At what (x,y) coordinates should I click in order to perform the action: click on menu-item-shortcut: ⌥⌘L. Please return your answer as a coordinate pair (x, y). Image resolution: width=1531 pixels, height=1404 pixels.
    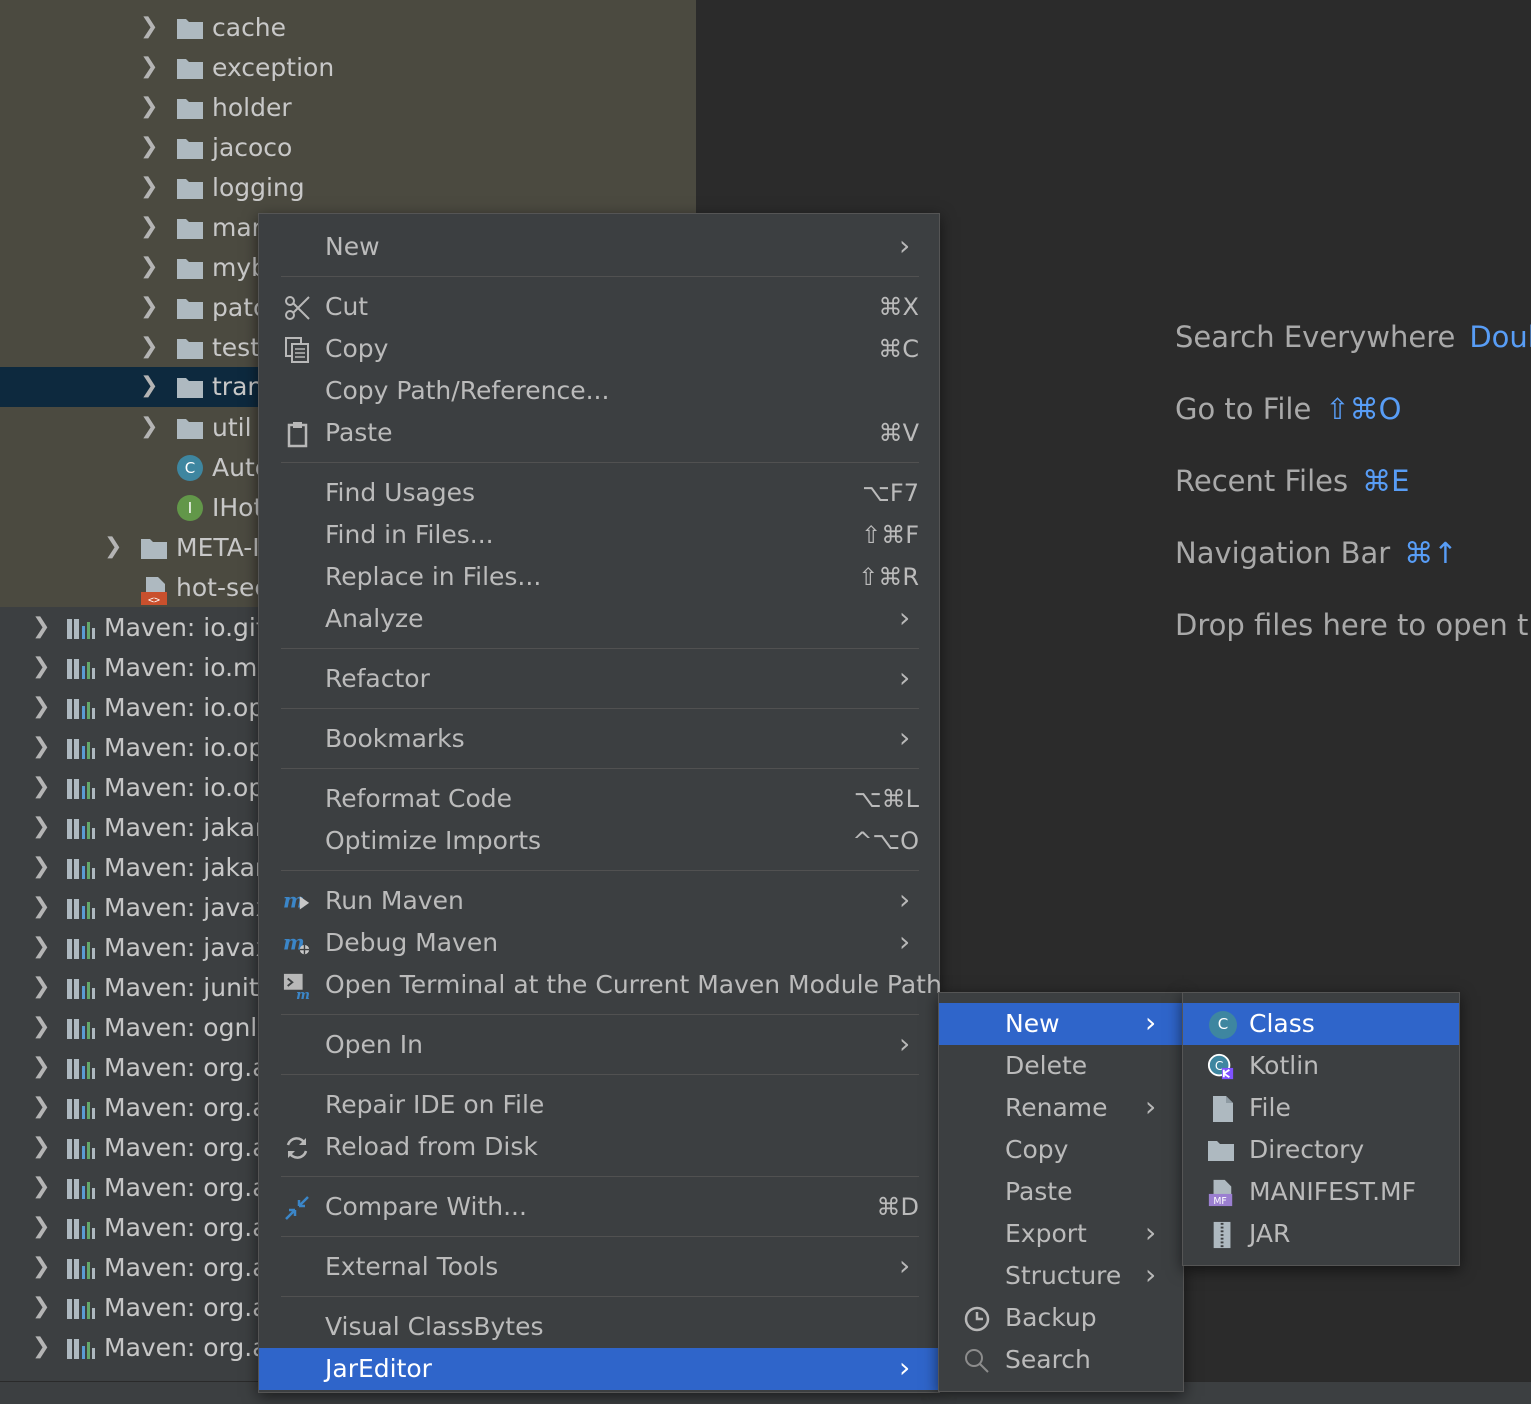
    Looking at the image, I should click on (886, 799).